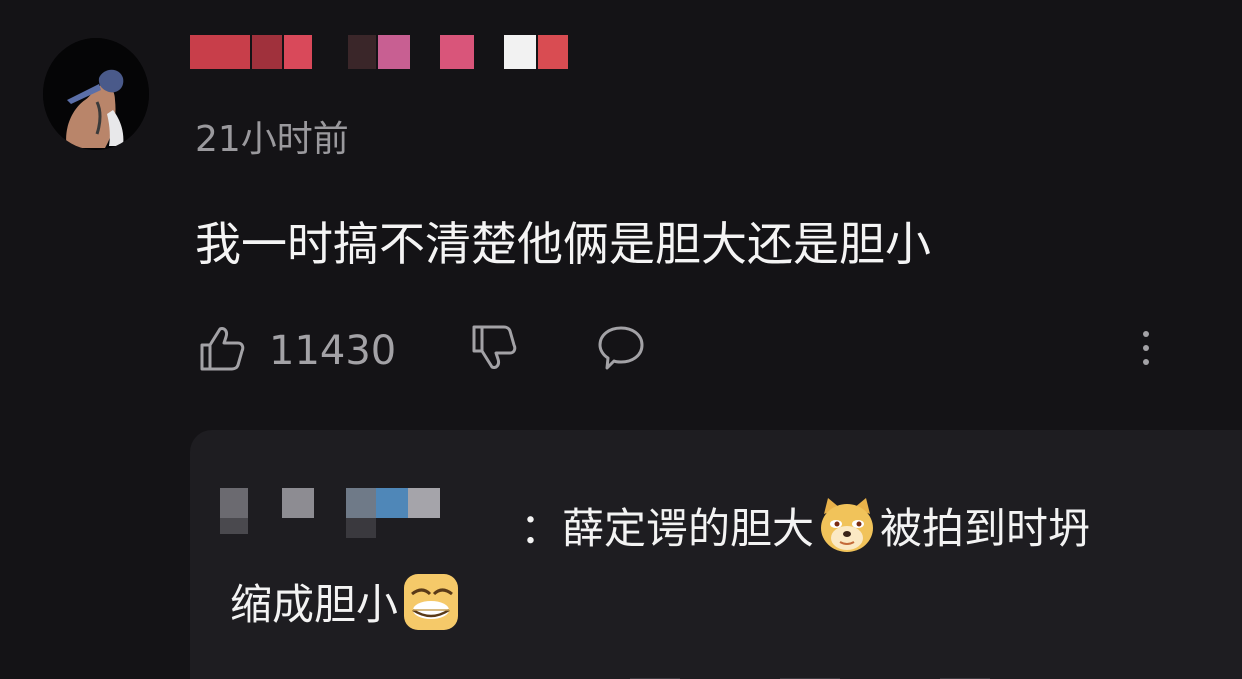 Image resolution: width=1242 pixels, height=679 pixels. Describe the element at coordinates (563, 244) in the screenshot. I see `comment-body: 我一时搞不清楚他俩是胆大还是胆小` at that location.